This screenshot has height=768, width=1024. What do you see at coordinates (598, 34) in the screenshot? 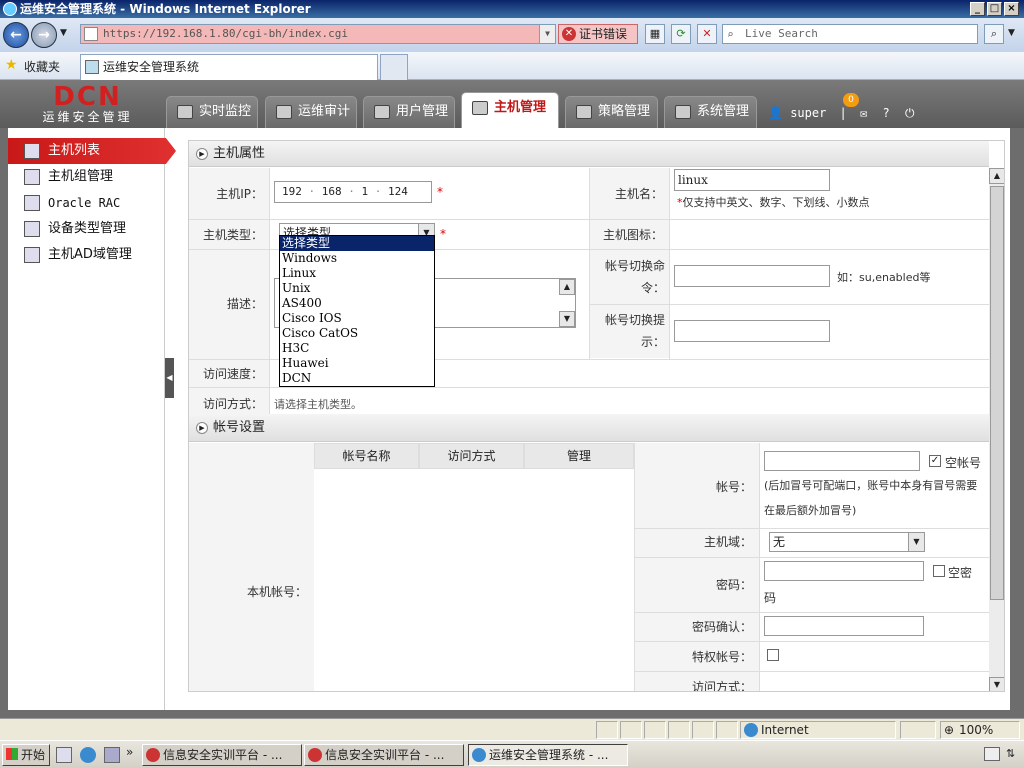
I see `cert-error-button: ✕ 证书错误` at bounding box center [598, 34].